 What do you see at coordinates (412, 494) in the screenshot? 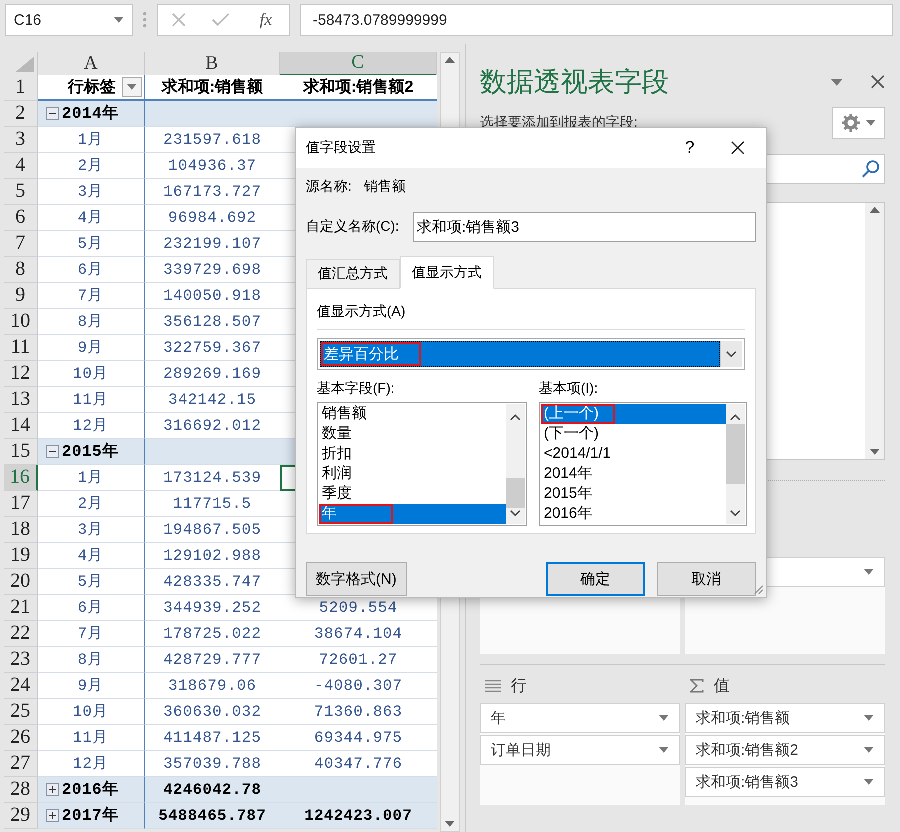
I see `list-item: 季度` at bounding box center [412, 494].